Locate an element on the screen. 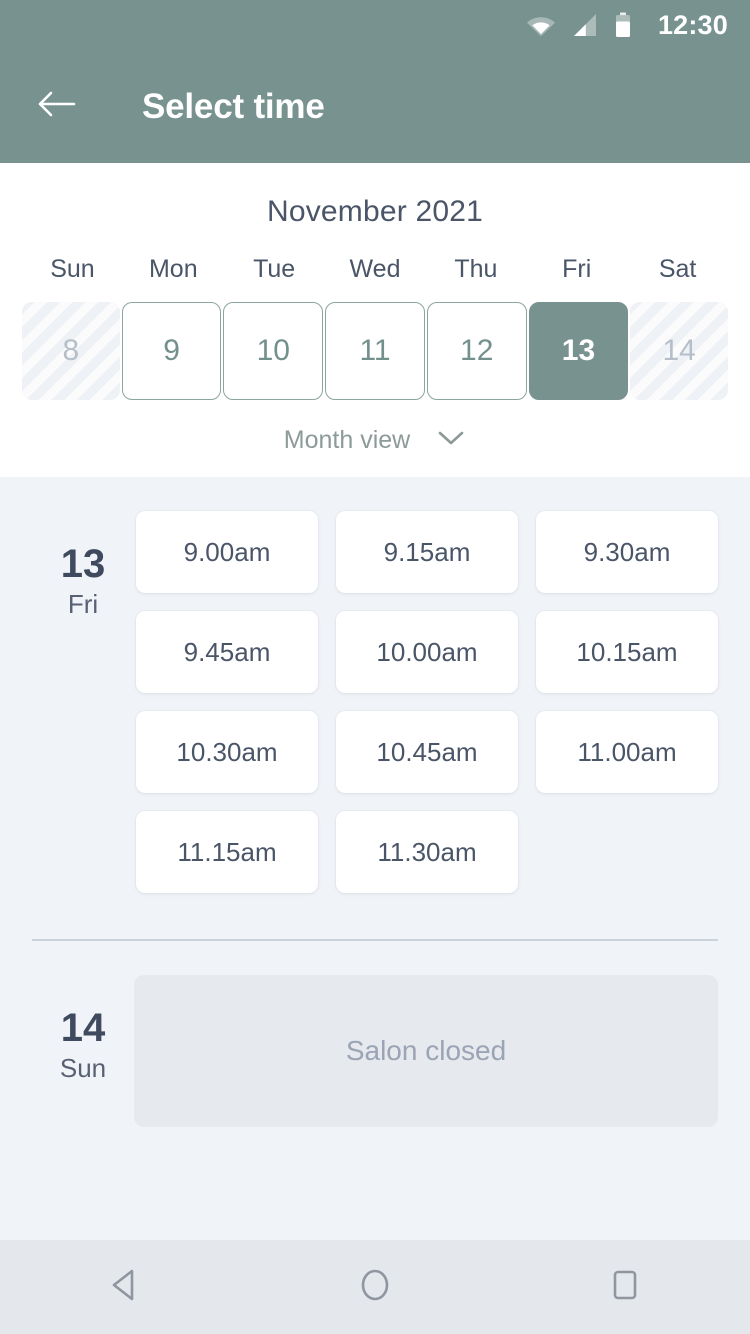 The image size is (750, 1334). nav-recents-button is located at coordinates (625, 1287).